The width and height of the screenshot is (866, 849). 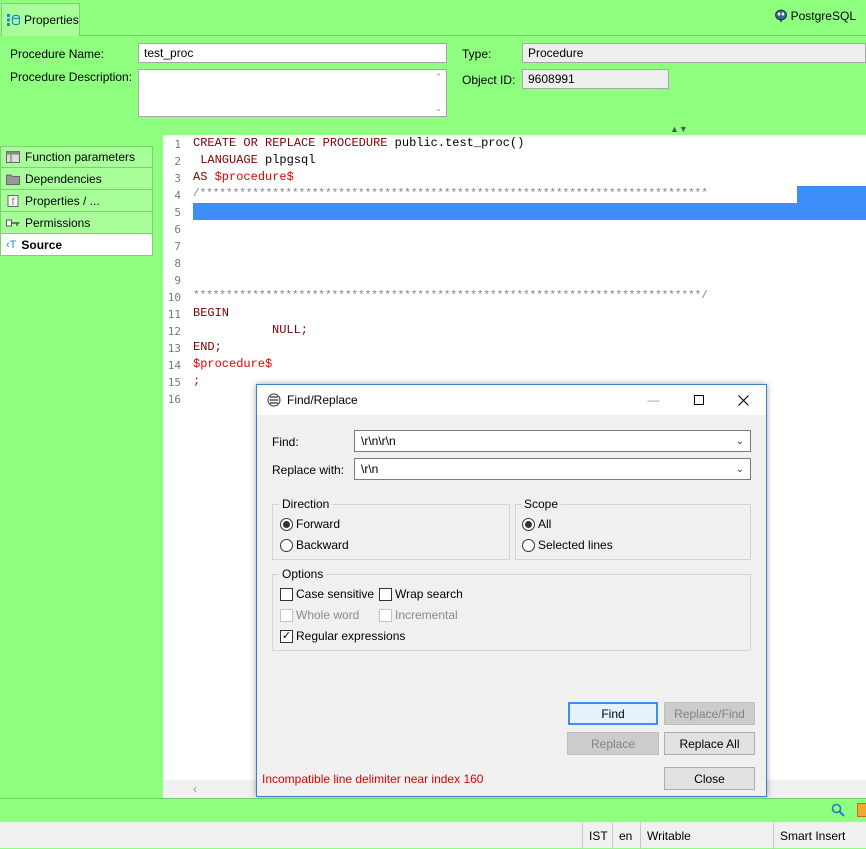 I want to click on nav-item-label: Function parameters, so click(x=80, y=157).